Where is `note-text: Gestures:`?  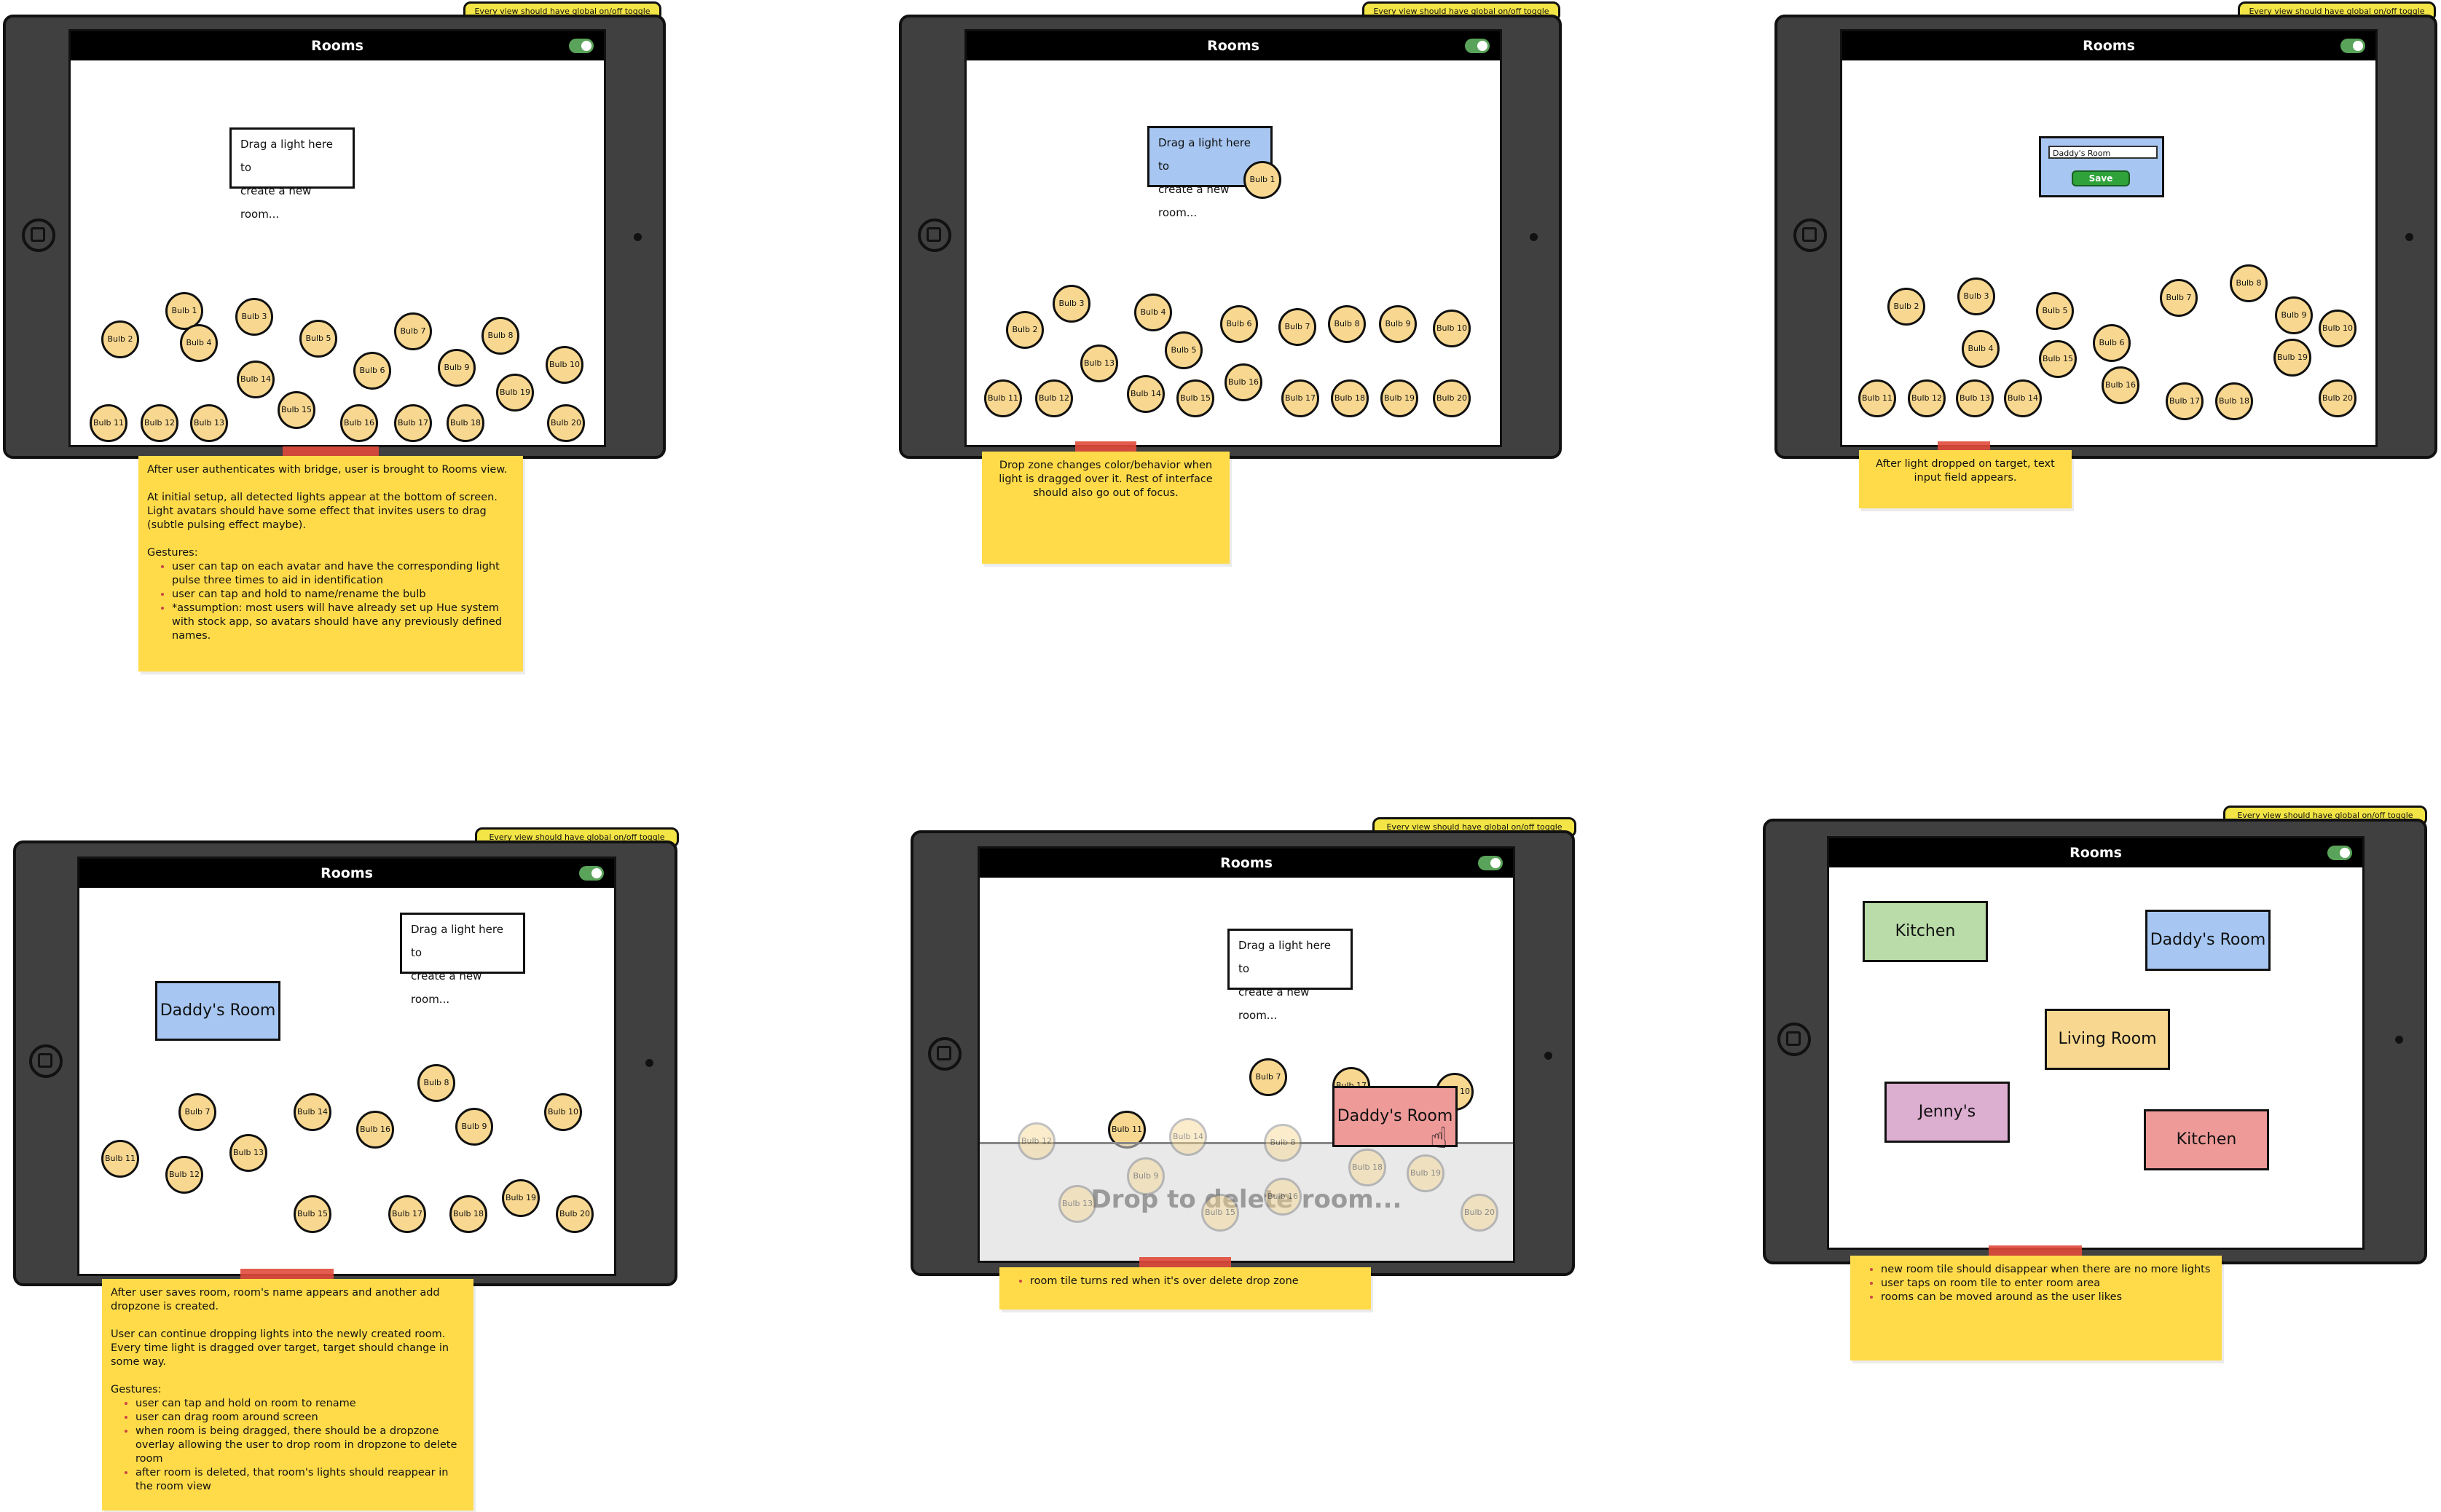 note-text: Gestures: is located at coordinates (172, 553).